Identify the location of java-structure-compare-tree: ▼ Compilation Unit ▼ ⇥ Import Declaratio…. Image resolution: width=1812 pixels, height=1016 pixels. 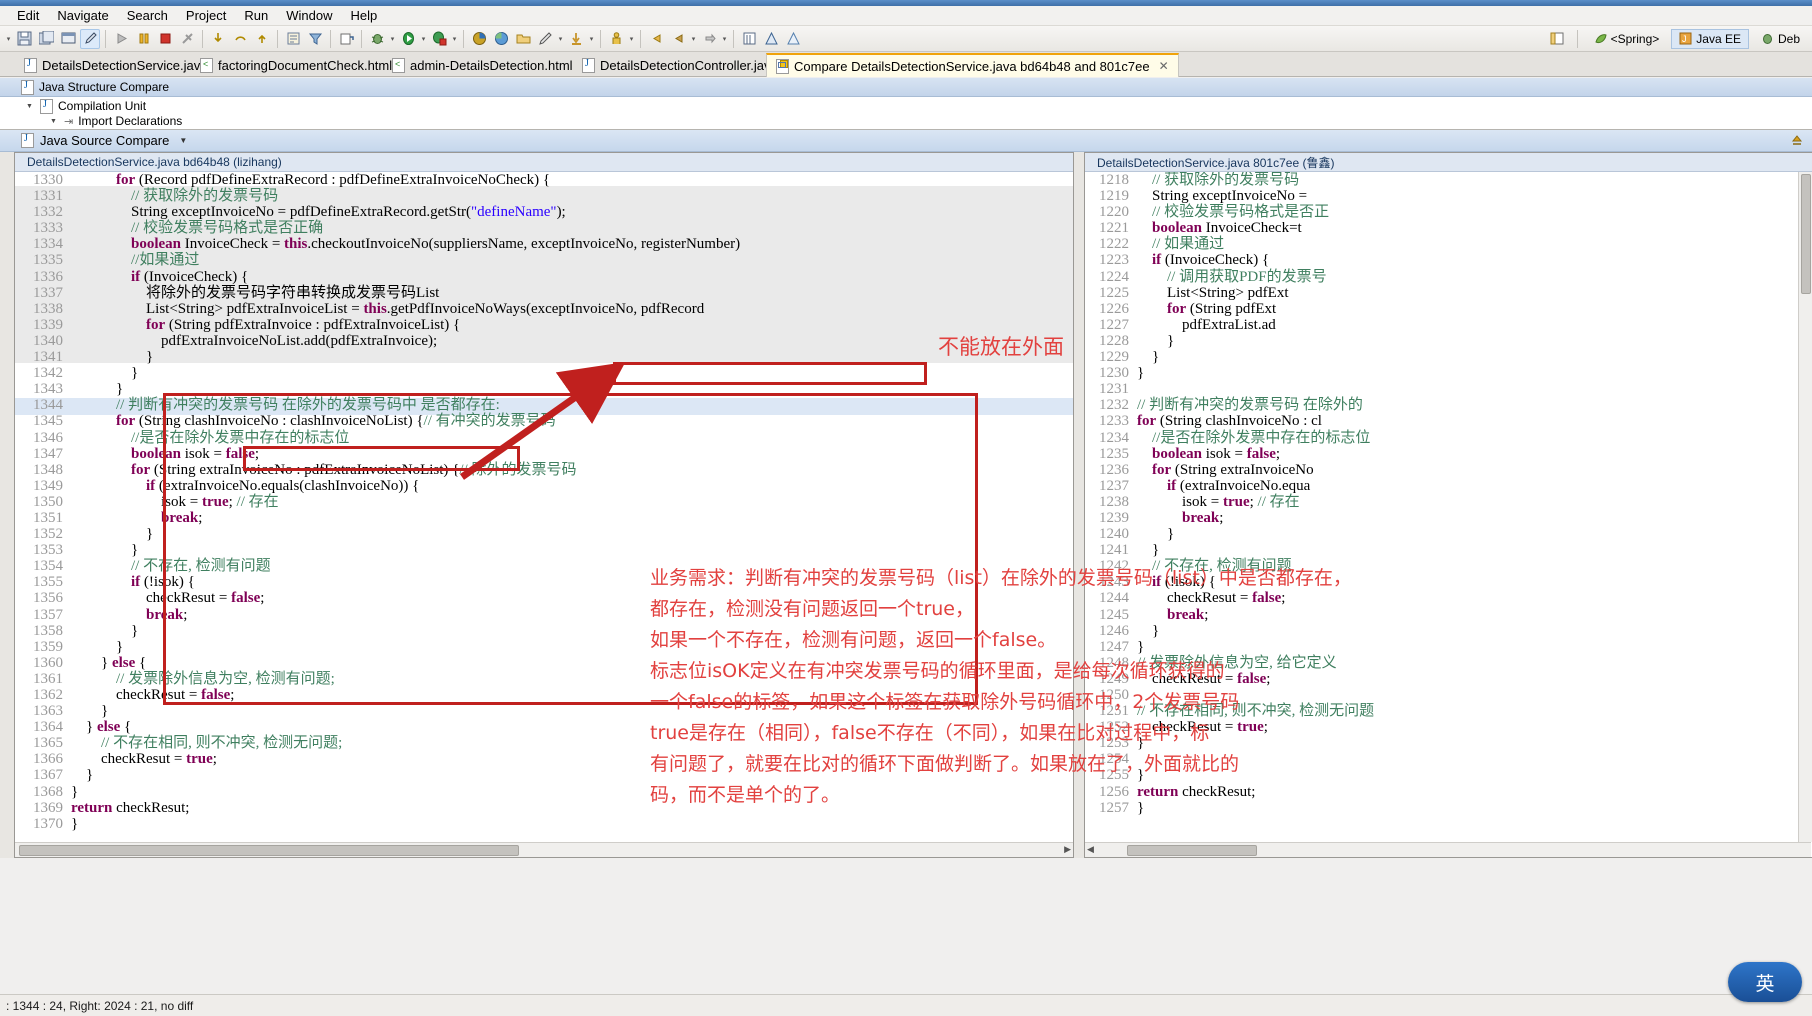
(906, 113).